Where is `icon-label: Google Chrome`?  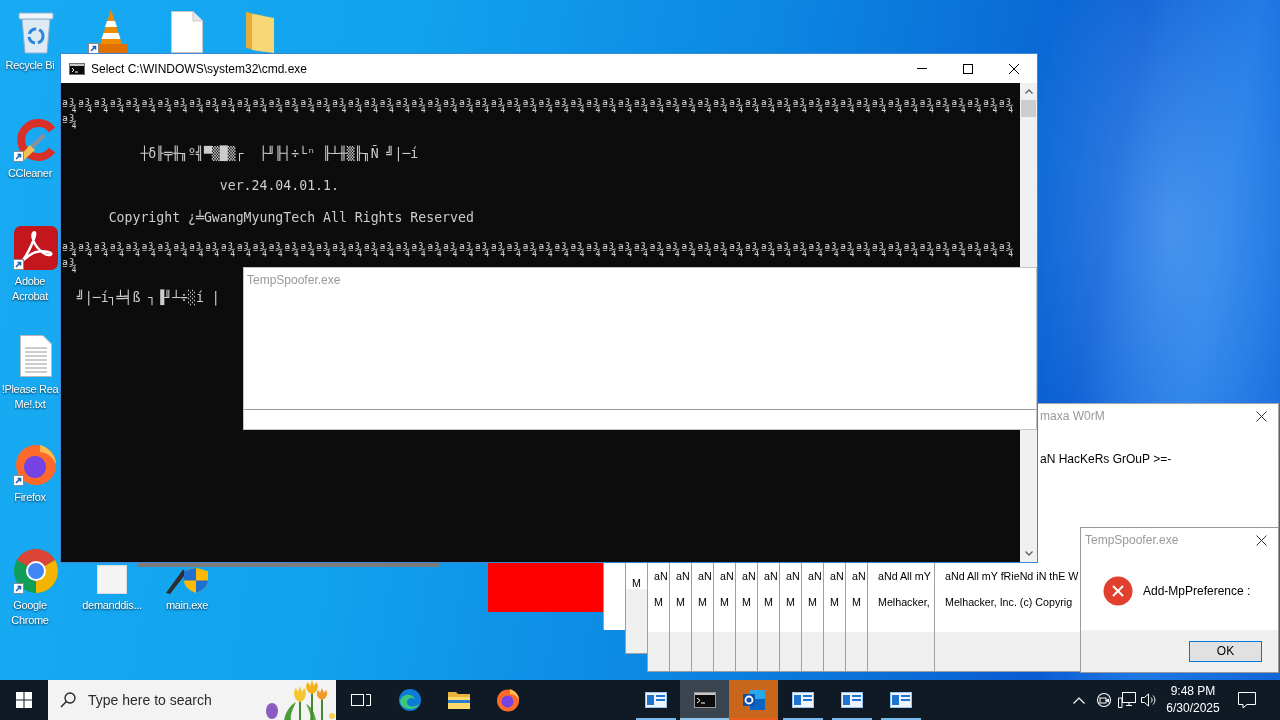 icon-label: Google Chrome is located at coordinates (30, 613).